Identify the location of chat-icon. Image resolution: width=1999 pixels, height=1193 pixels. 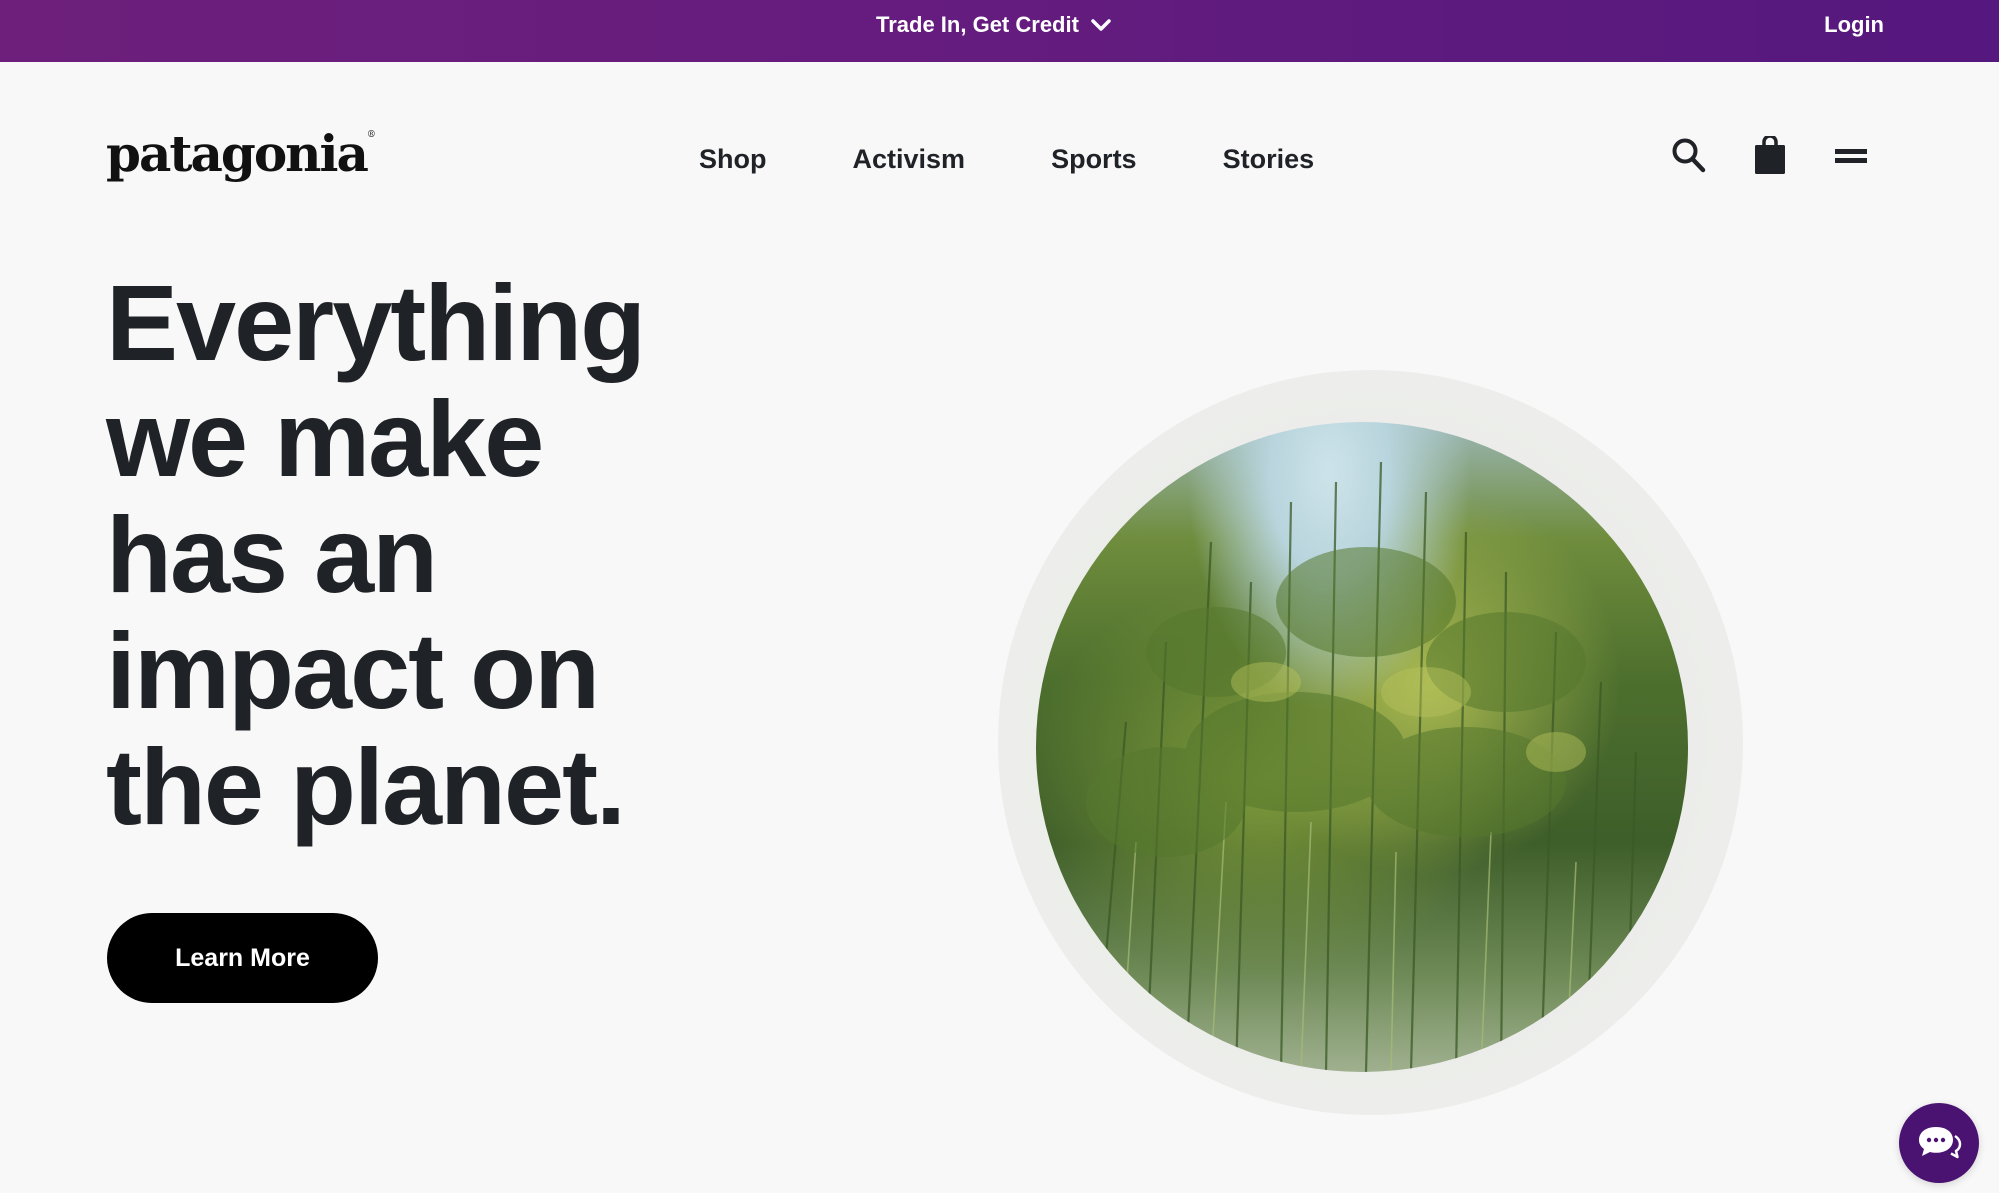
(1940, 1143).